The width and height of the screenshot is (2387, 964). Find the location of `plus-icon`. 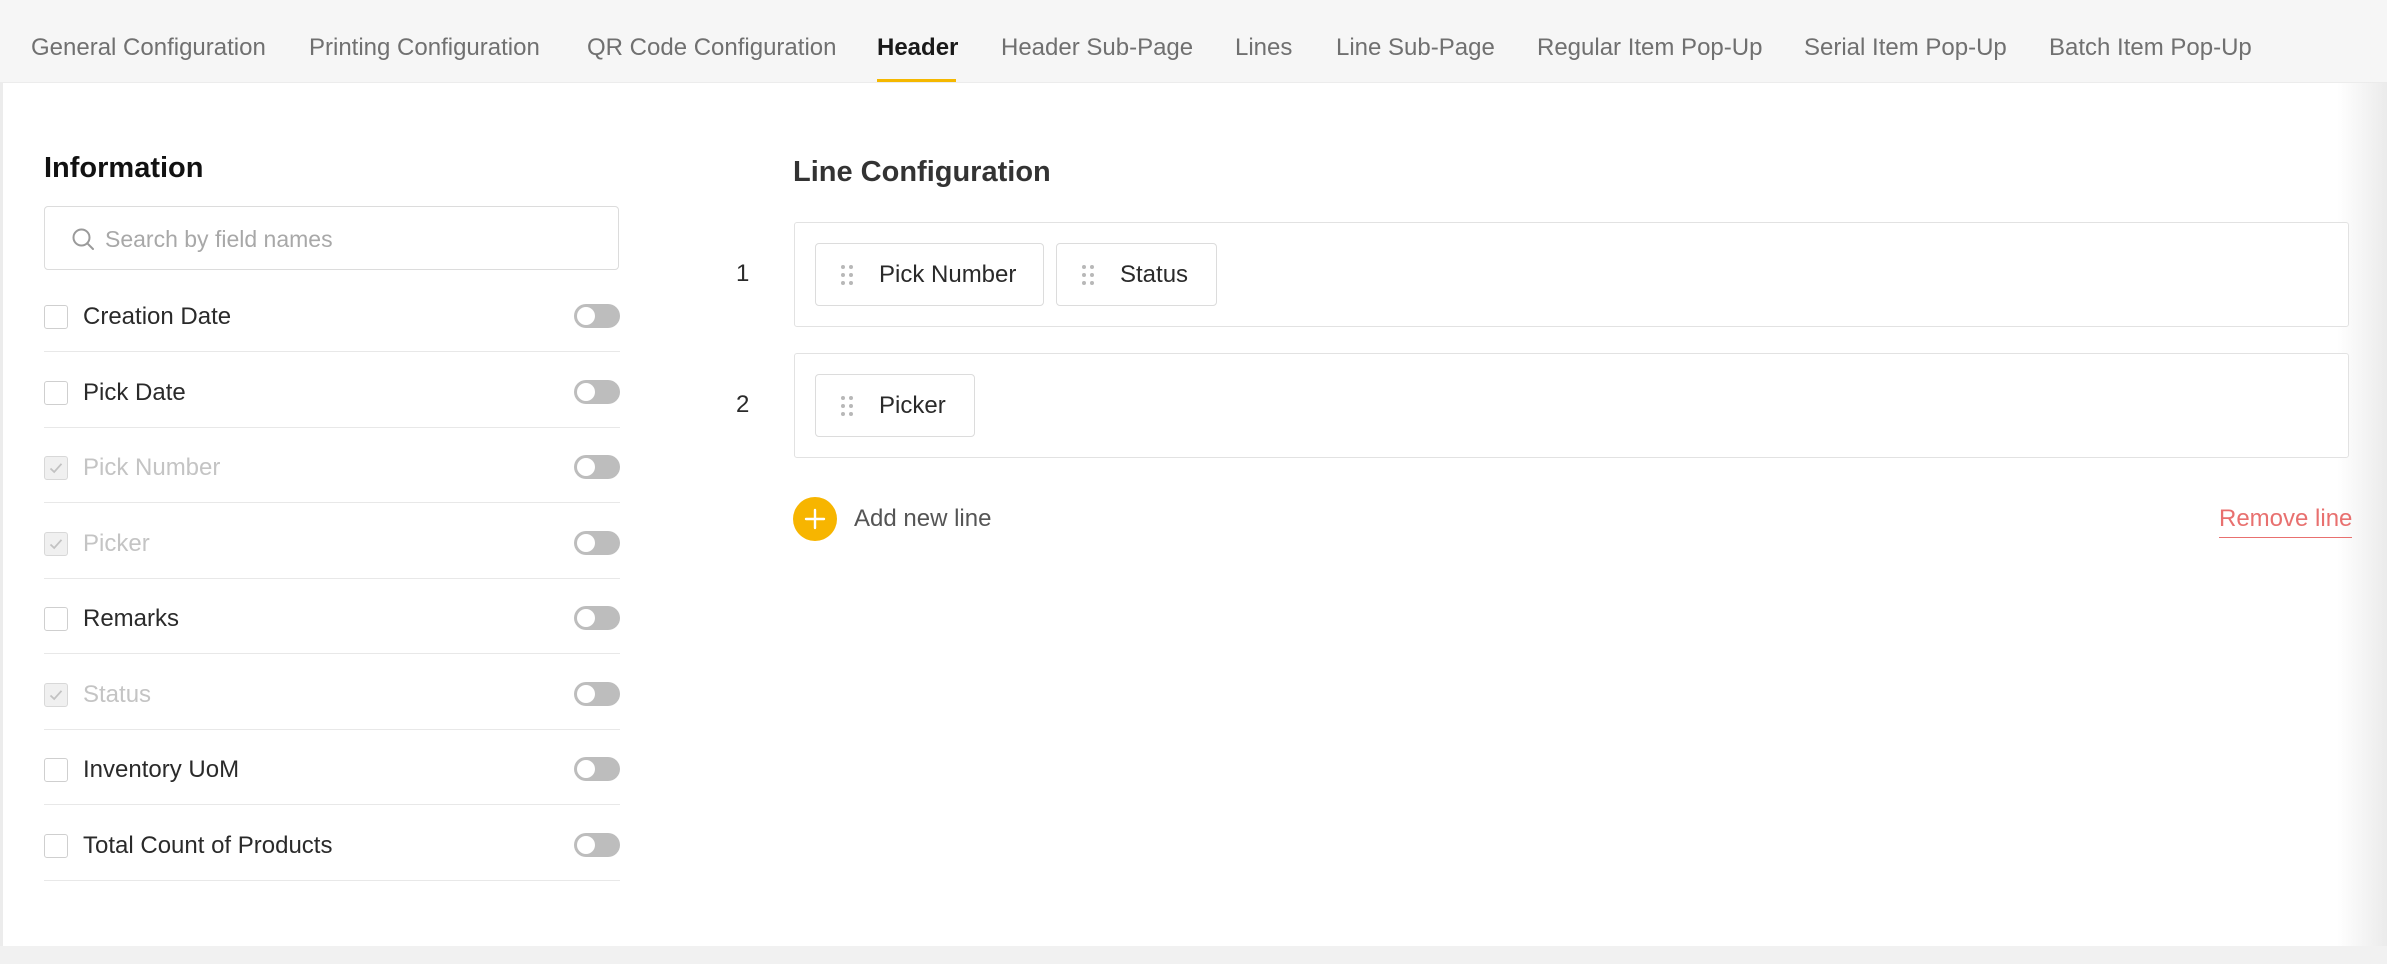

plus-icon is located at coordinates (815, 519).